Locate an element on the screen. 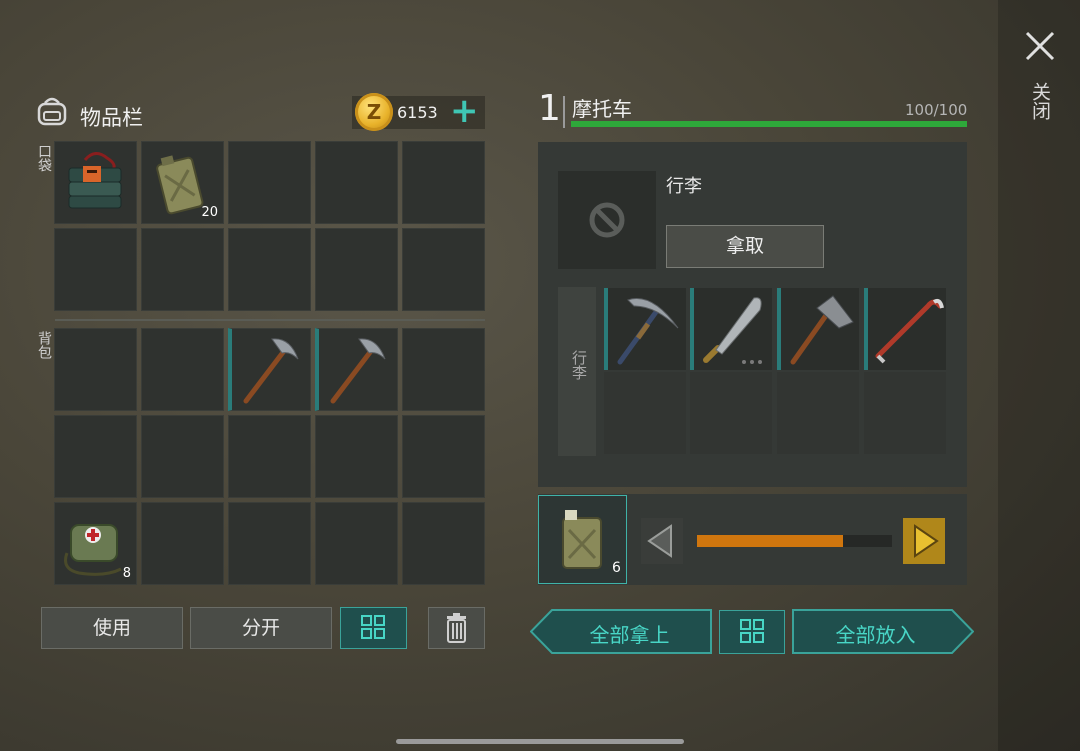 Image resolution: width=1080 pixels, height=751 pixels. coin-z-glyph: Z is located at coordinates (374, 112).